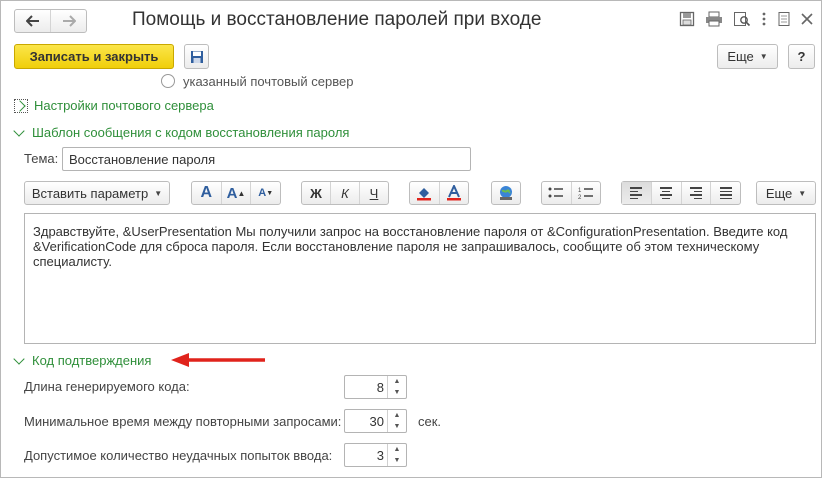  Describe the element at coordinates (380, 455) in the screenshot. I see `failed-attempts-value: 3` at that location.